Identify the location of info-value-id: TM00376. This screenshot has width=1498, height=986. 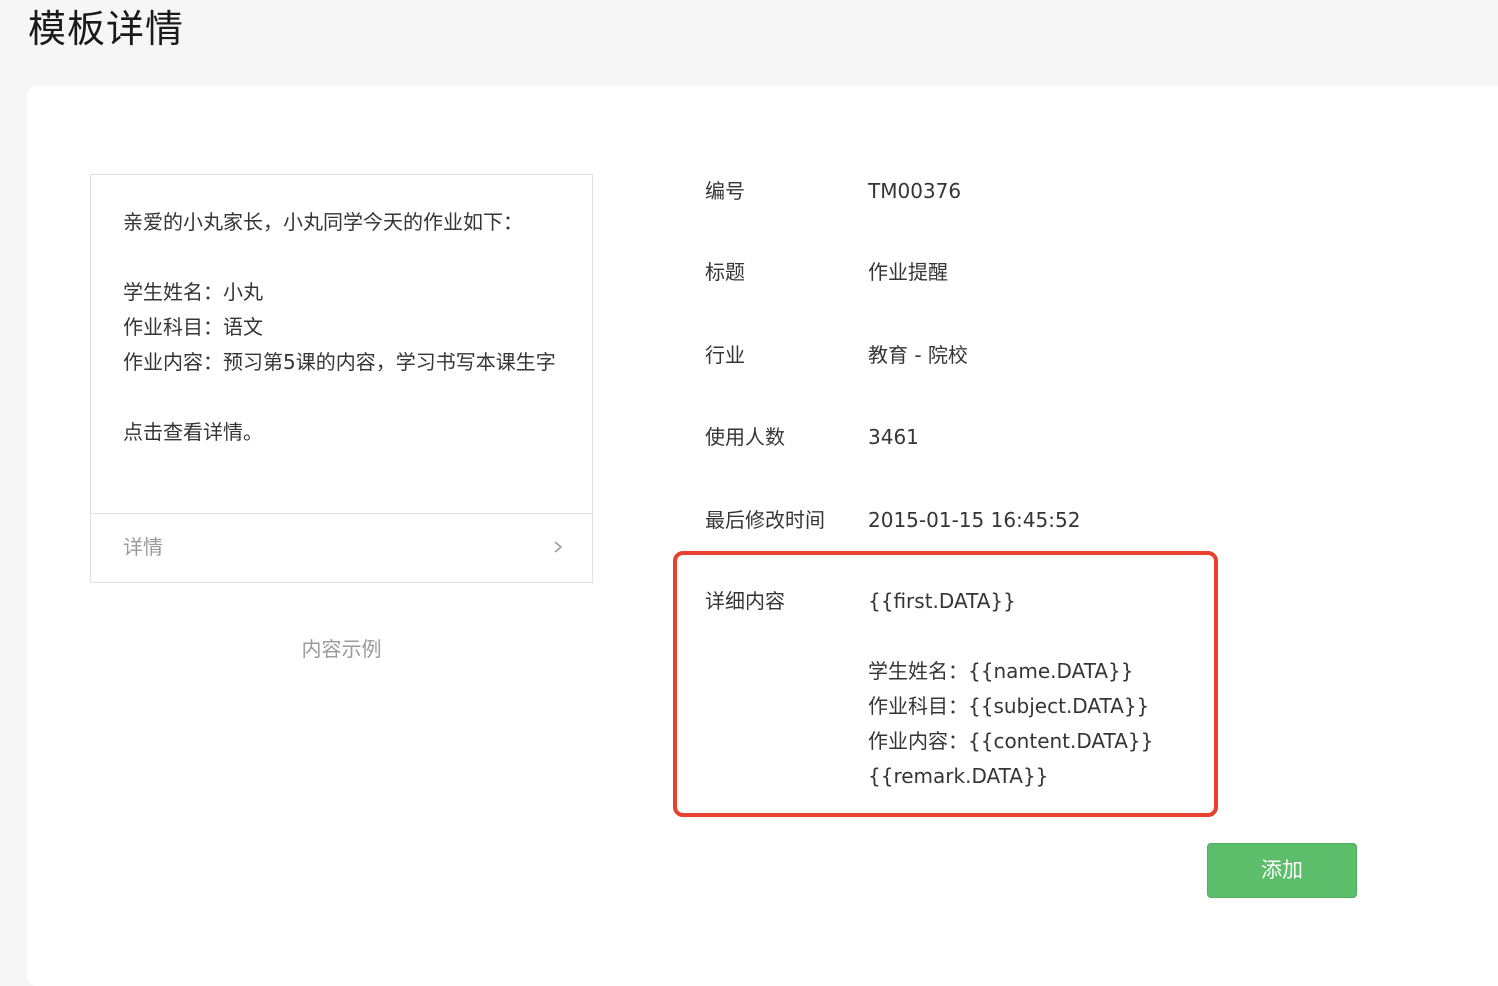
(915, 191).